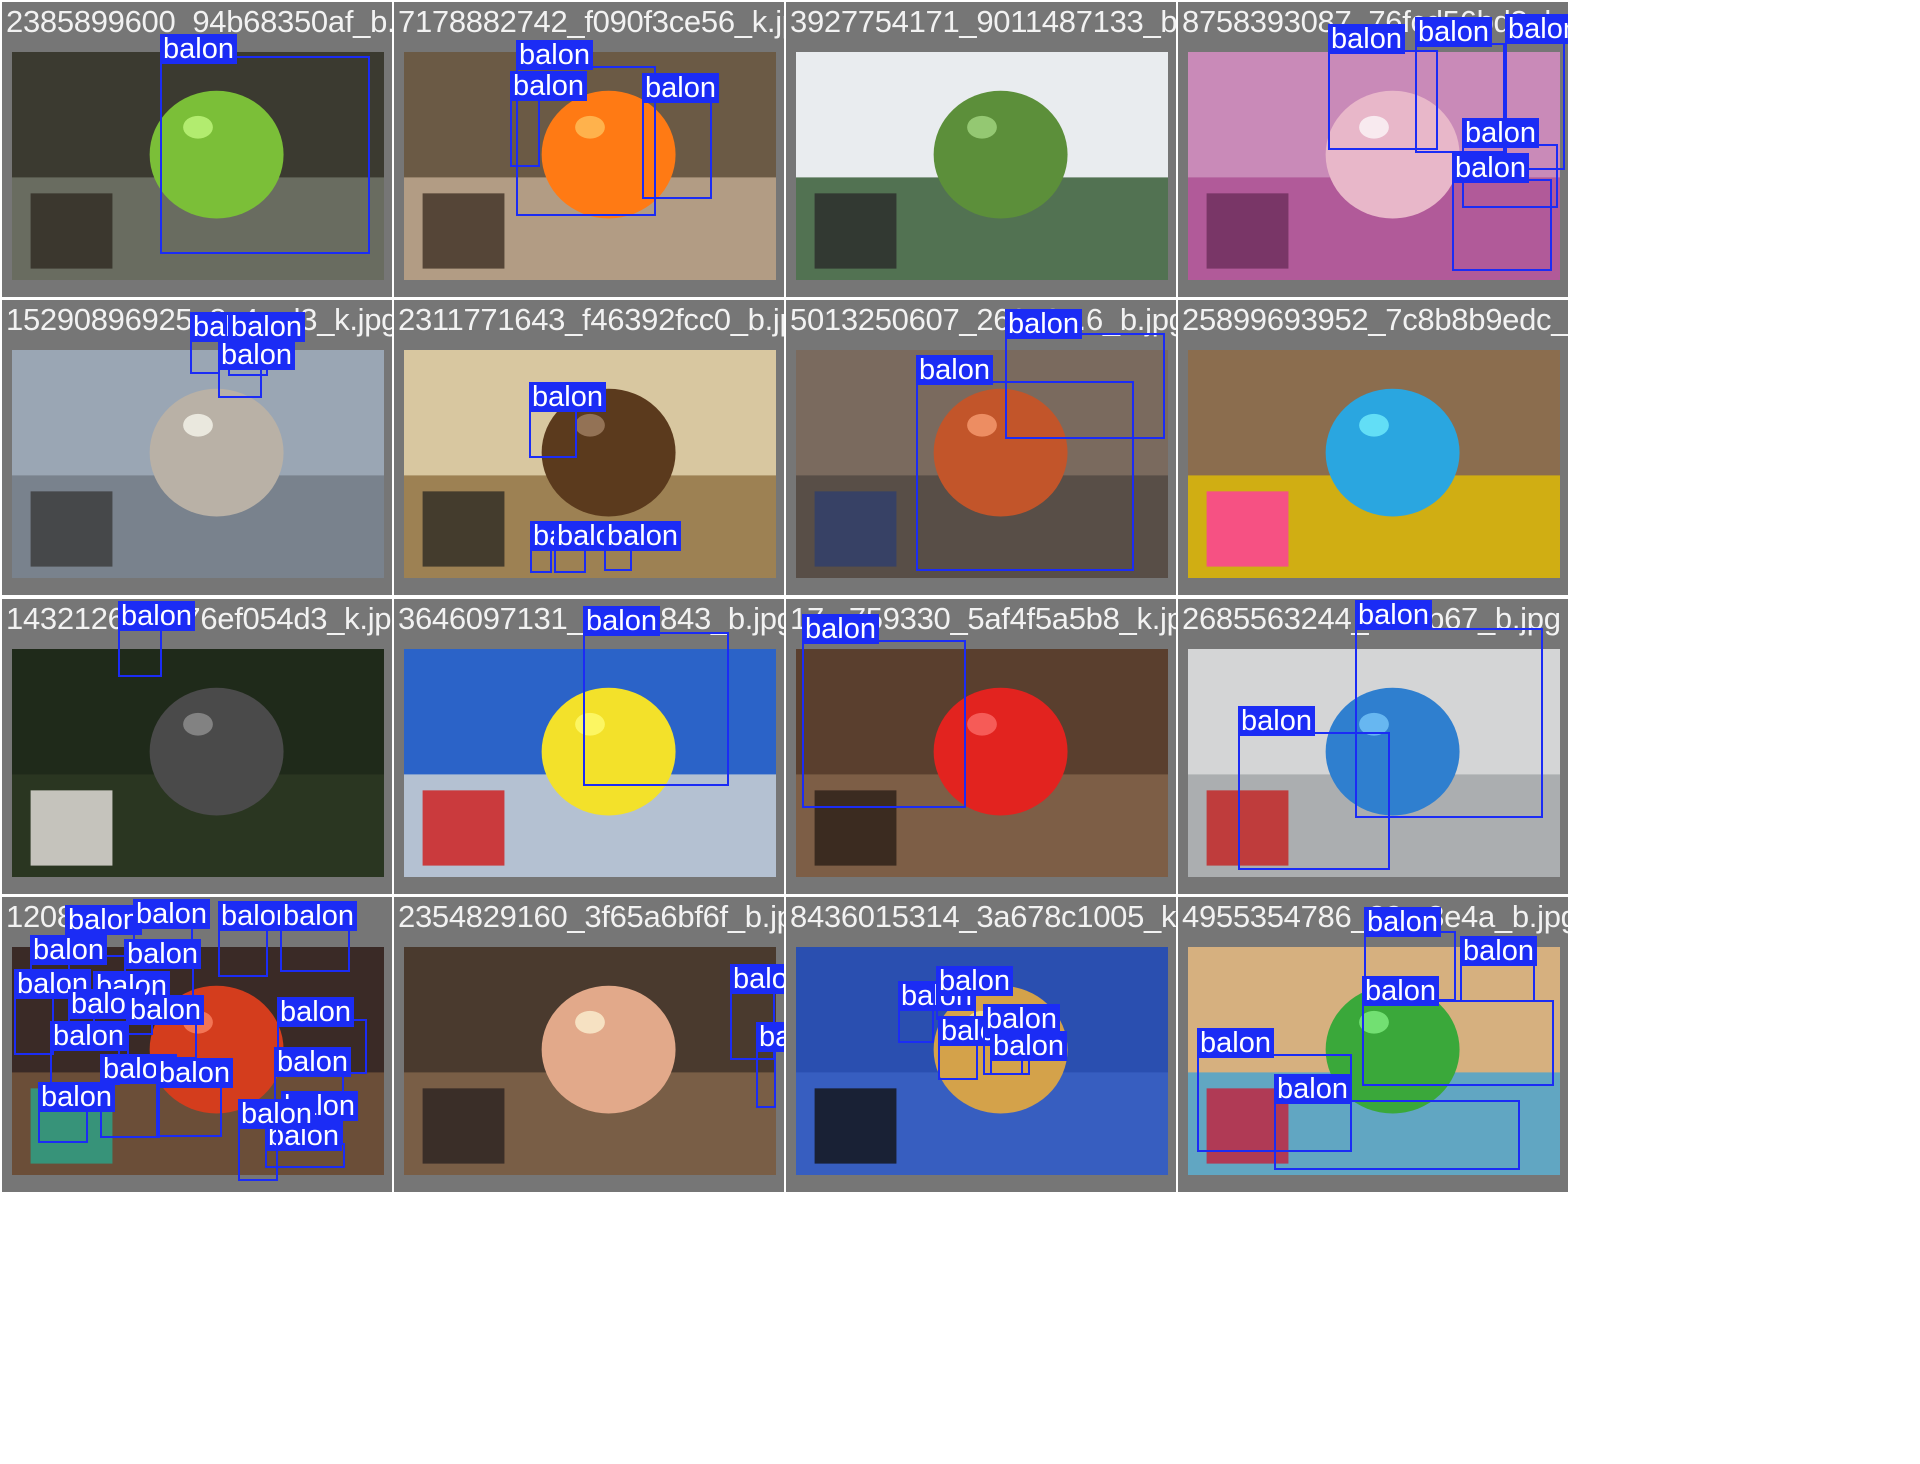 The width and height of the screenshot is (1920, 1464). Describe the element at coordinates (591, 916) in the screenshot. I see `tile-filename: 2354829160_3f65a6bf6f_b.jpg` at that location.